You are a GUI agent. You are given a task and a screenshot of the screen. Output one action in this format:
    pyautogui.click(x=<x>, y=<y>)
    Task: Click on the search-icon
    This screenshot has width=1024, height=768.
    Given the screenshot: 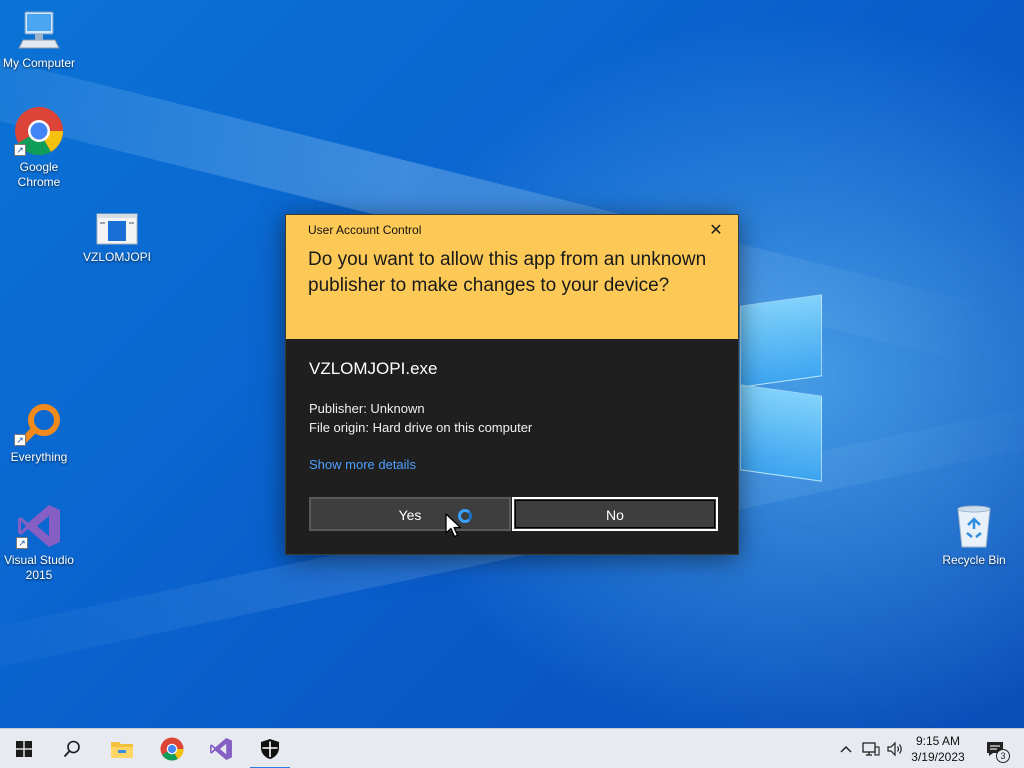 What is the action you would take?
    pyautogui.click(x=71, y=749)
    